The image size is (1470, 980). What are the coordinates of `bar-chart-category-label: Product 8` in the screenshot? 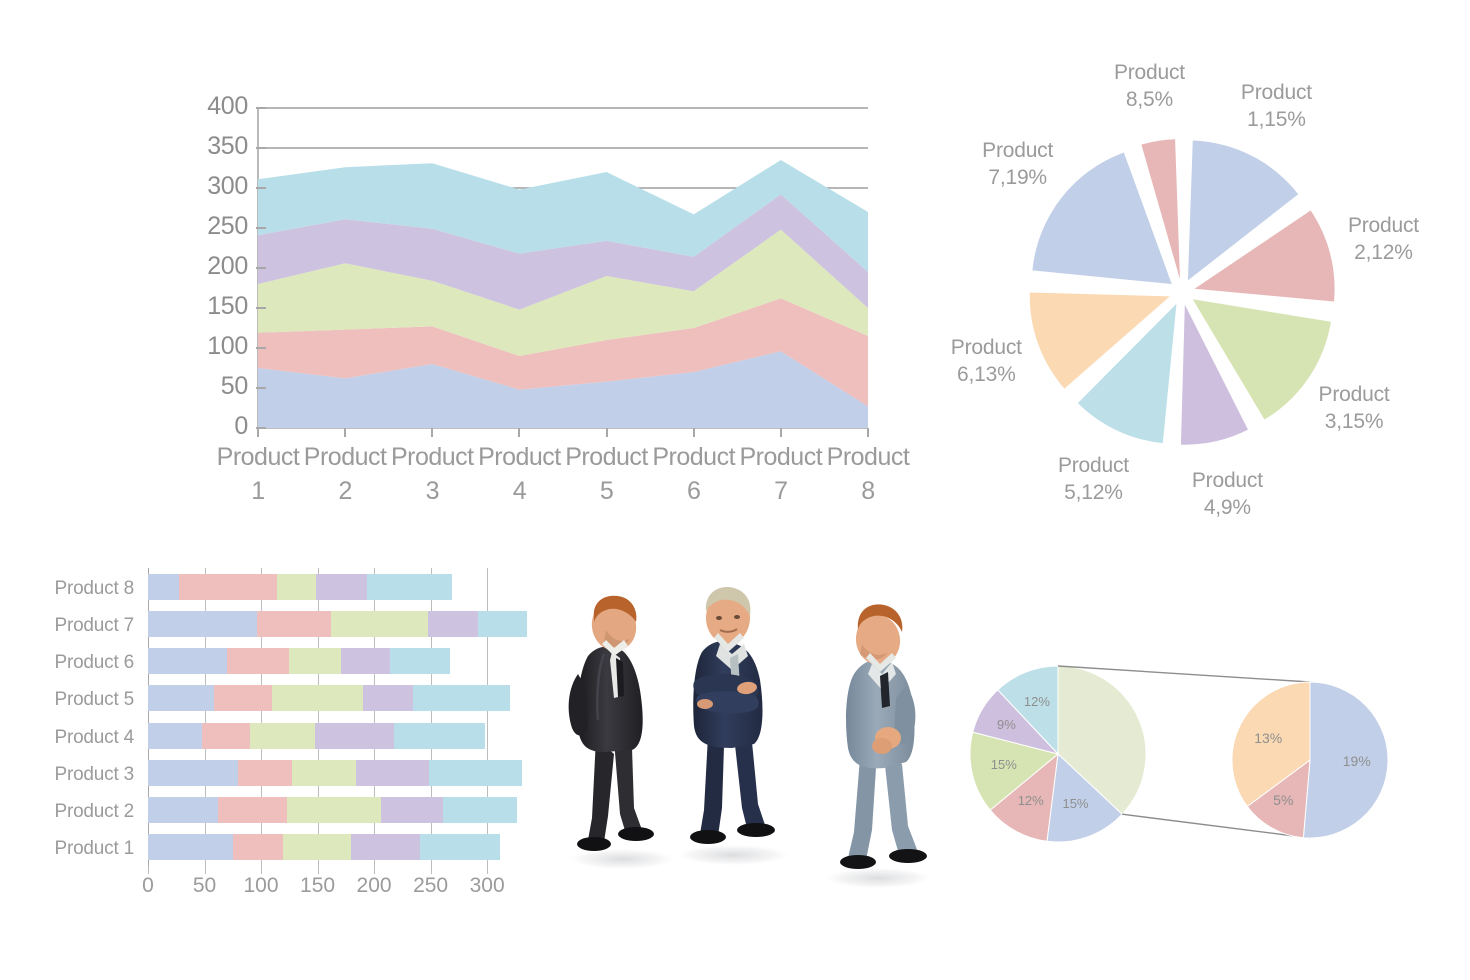 It's located at (94, 588).